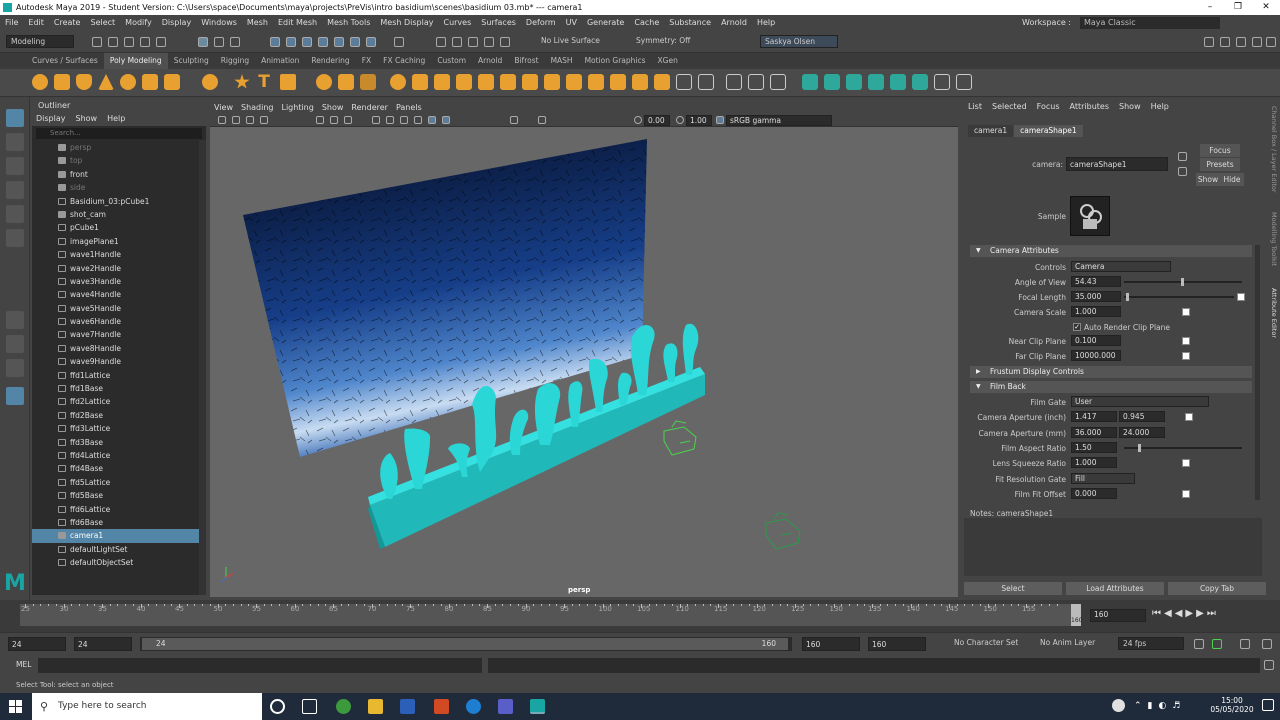 This screenshot has height=720, width=1280. Describe the element at coordinates (571, 23) in the screenshot. I see `menu-uv: UV` at that location.